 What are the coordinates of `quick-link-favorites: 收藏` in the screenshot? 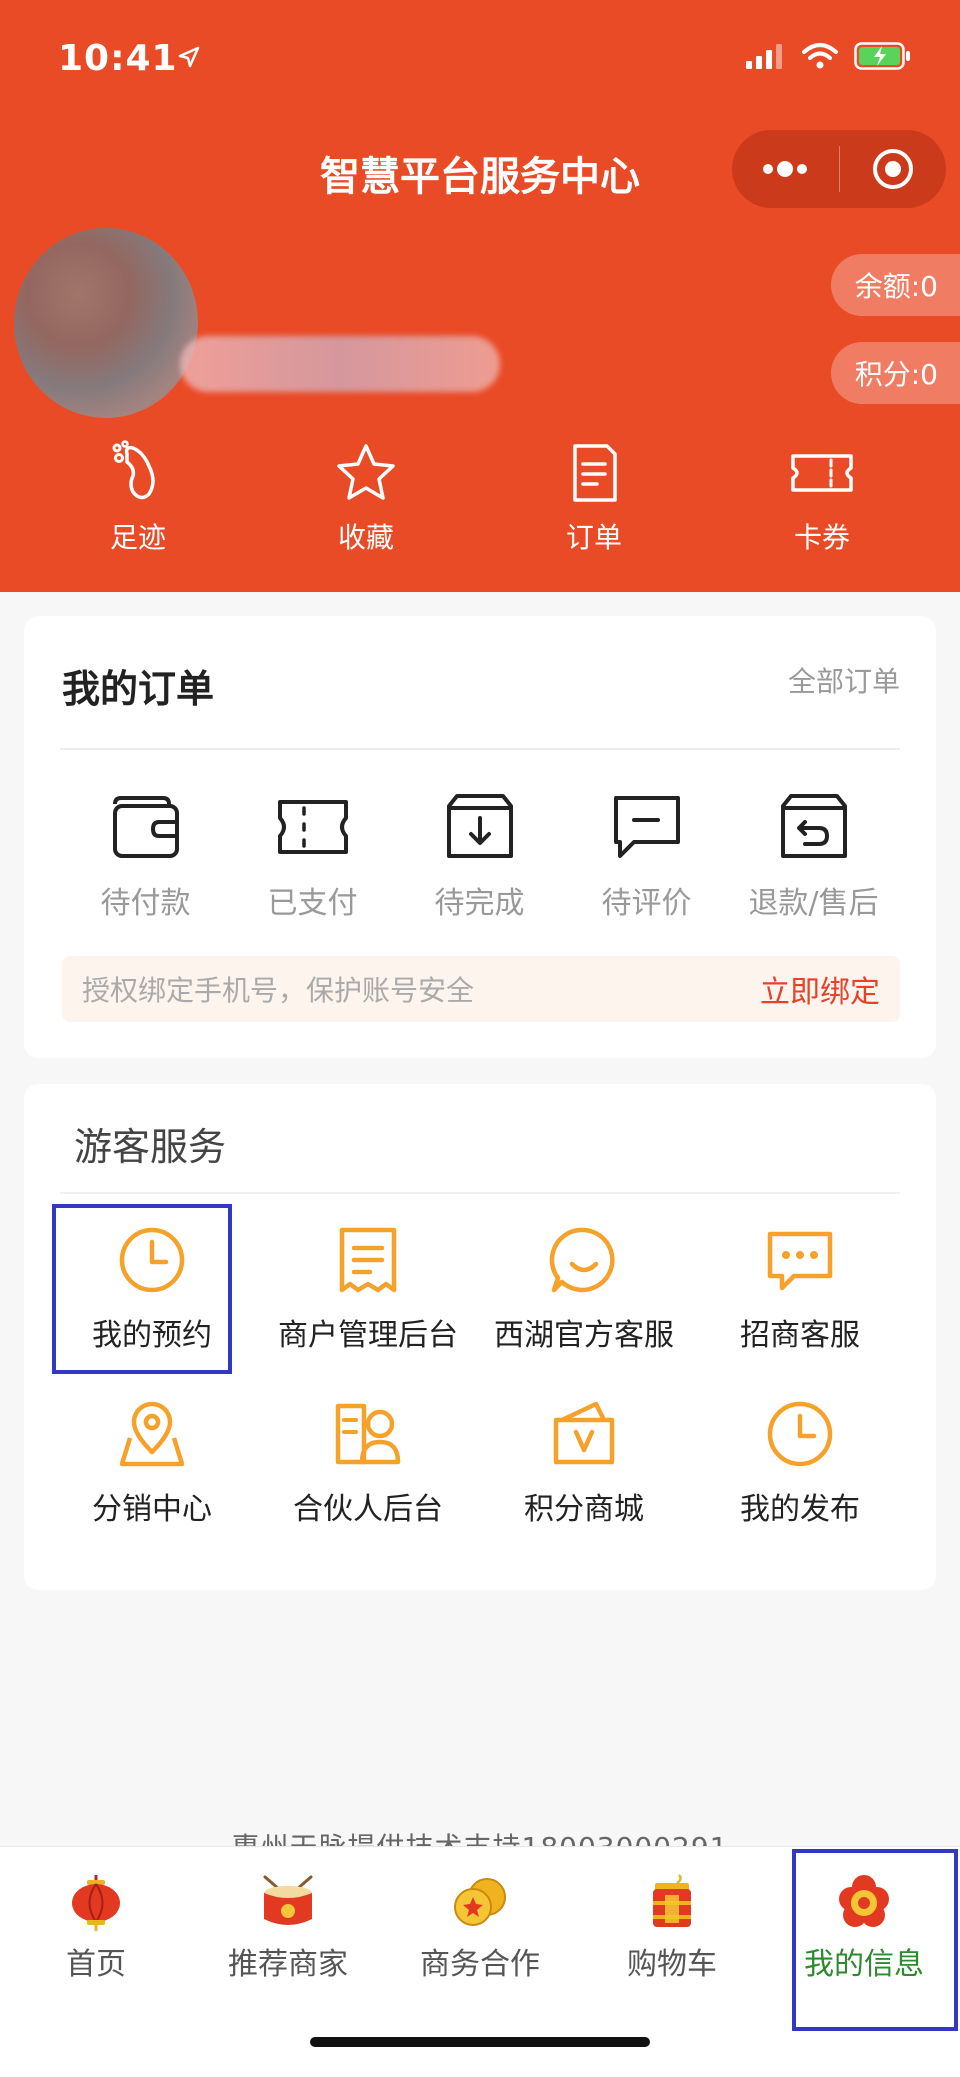 It's located at (366, 498).